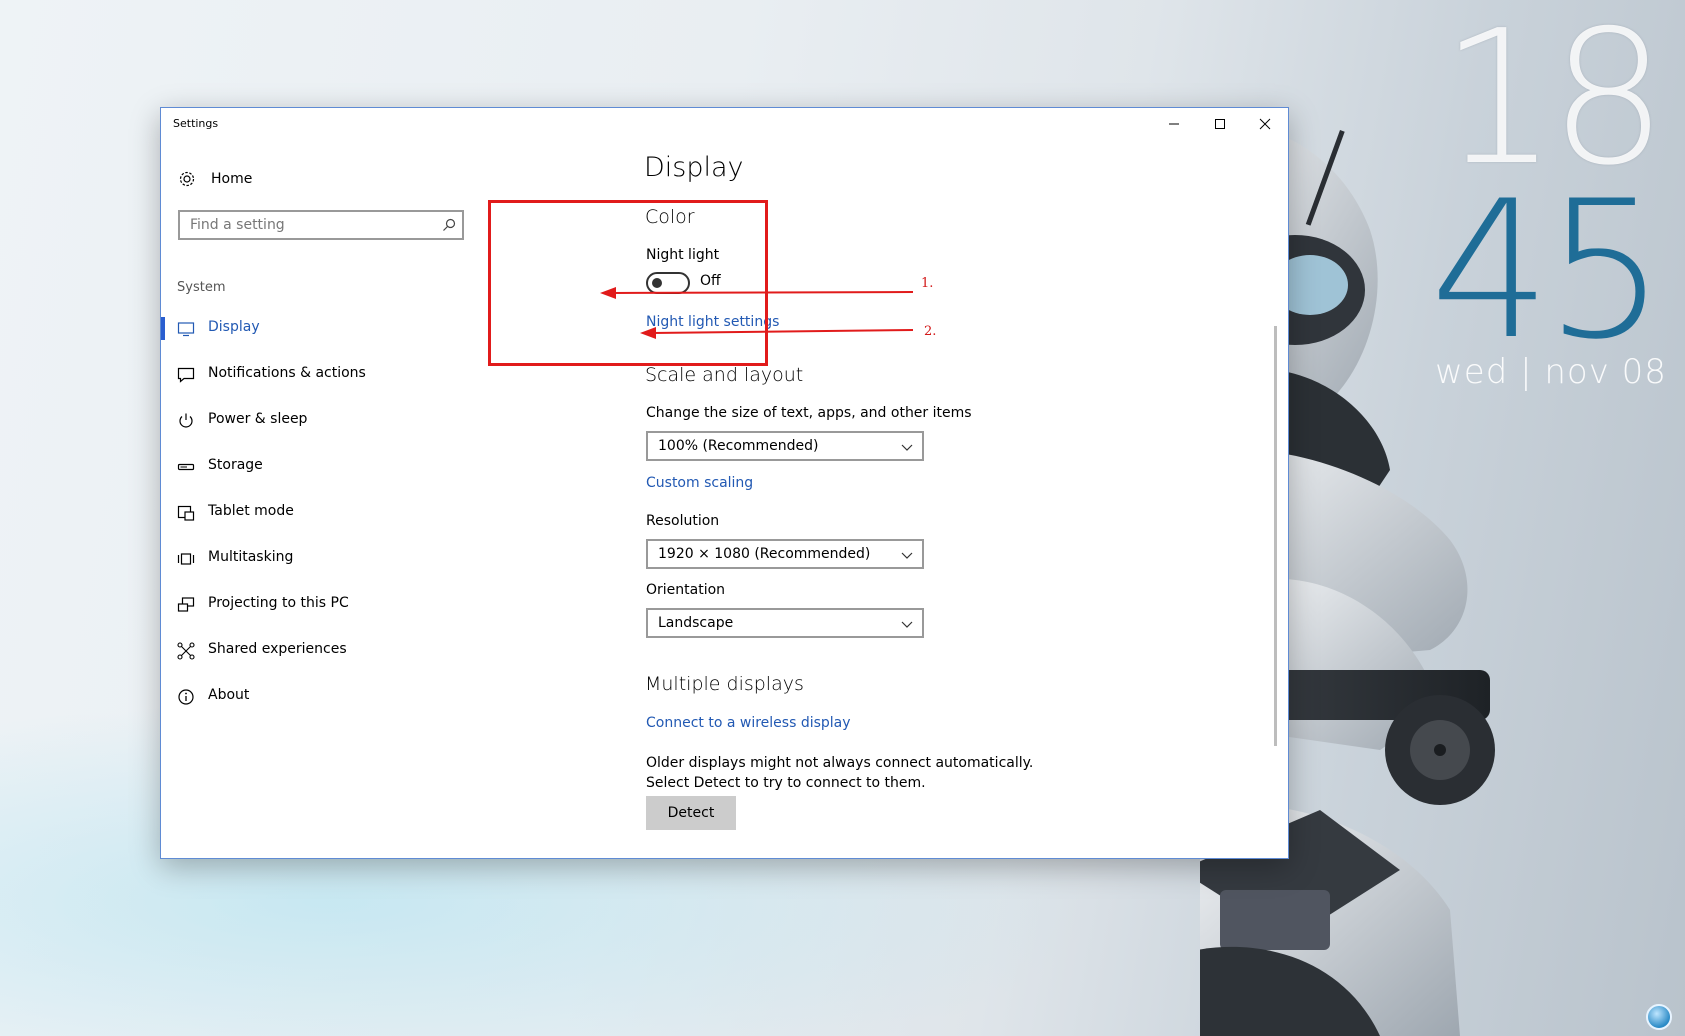 The image size is (1685, 1036). What do you see at coordinates (927, 283) in the screenshot?
I see `annotation-step-1: 1.` at bounding box center [927, 283].